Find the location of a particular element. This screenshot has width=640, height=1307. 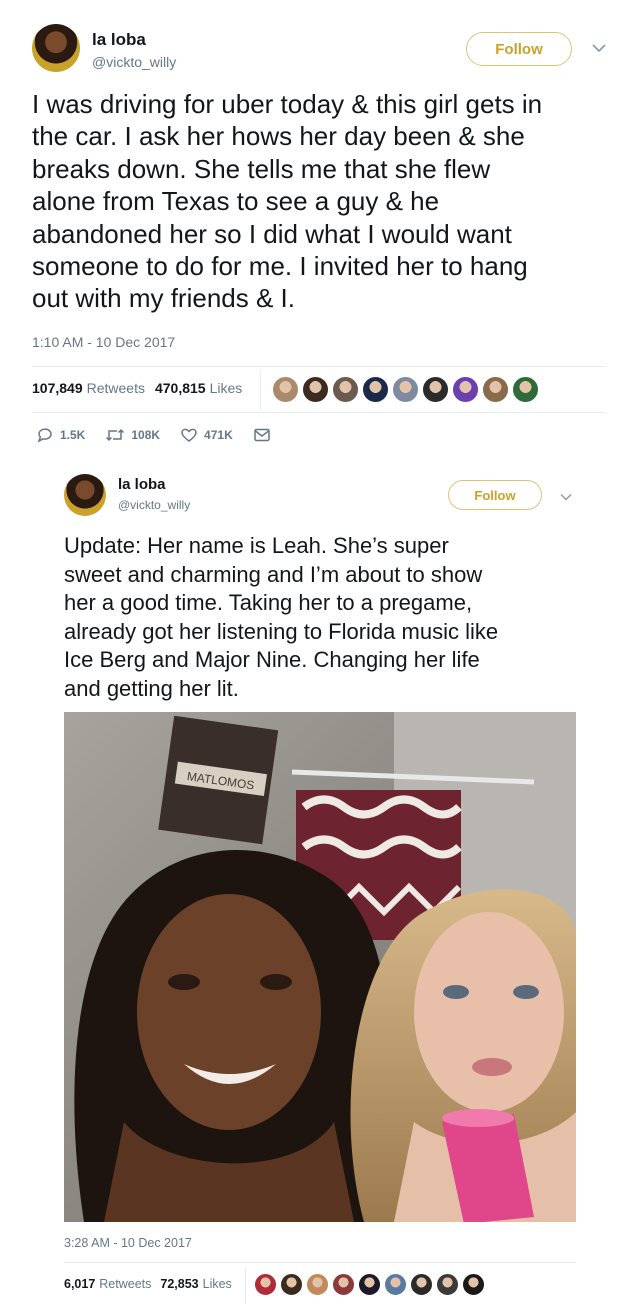

reply-button: 1.5K is located at coordinates (60, 435).